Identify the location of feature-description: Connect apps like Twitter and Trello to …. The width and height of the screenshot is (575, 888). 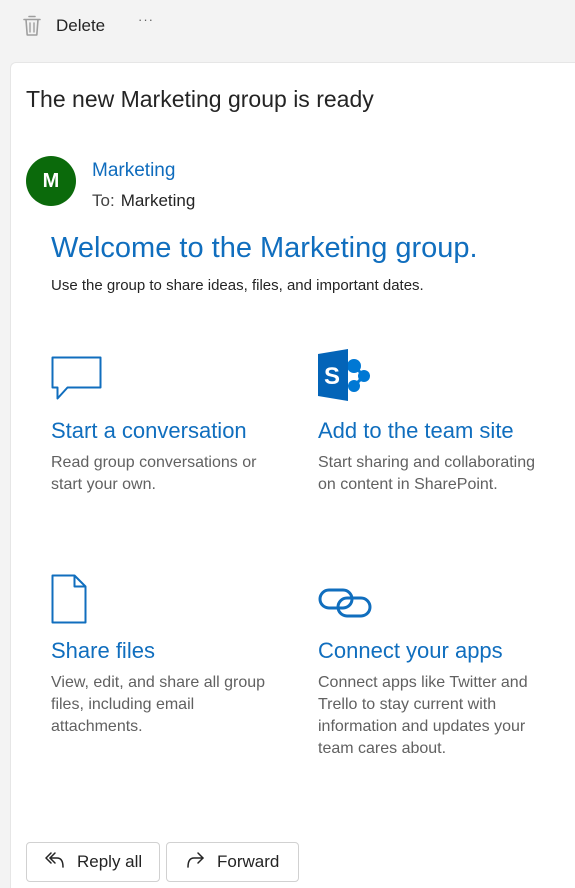
(423, 715).